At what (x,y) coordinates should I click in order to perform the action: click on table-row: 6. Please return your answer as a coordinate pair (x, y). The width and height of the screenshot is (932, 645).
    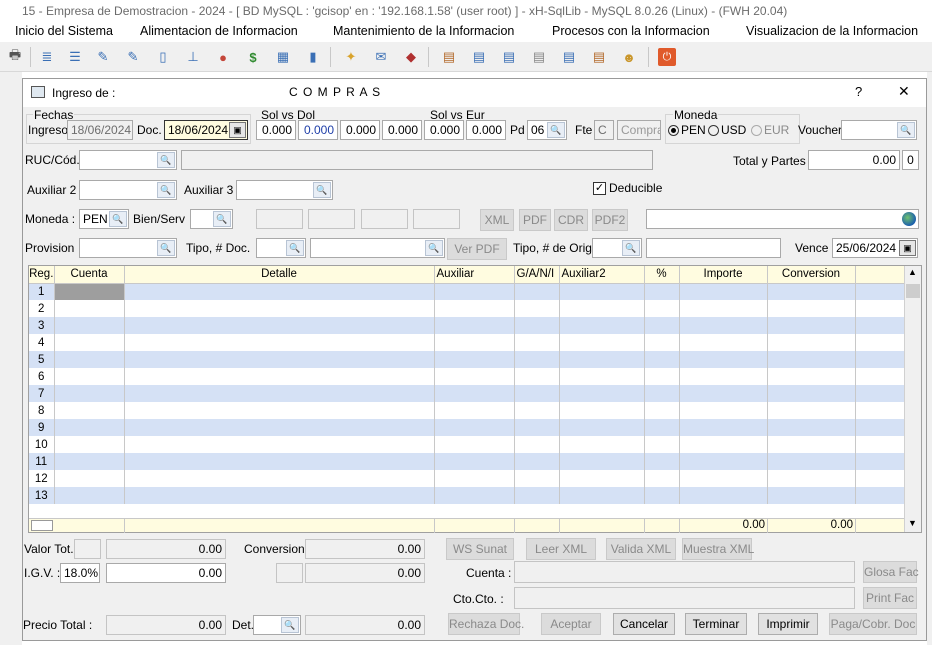
    Looking at the image, I should click on (467, 376).